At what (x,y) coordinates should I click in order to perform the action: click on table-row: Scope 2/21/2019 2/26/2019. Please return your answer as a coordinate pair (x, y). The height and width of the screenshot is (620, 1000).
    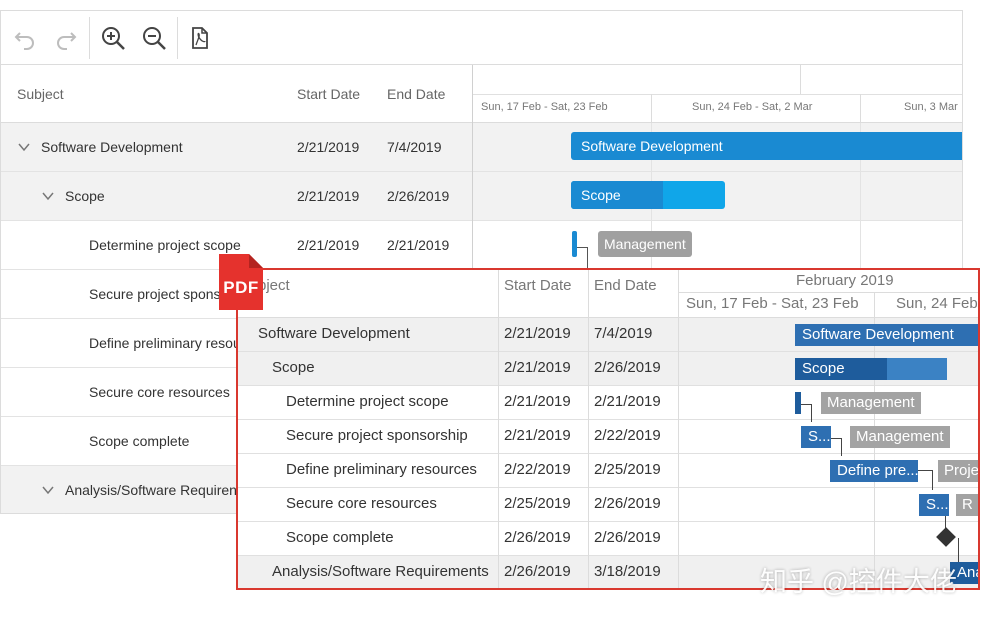
    Looking at the image, I should click on (481, 196).